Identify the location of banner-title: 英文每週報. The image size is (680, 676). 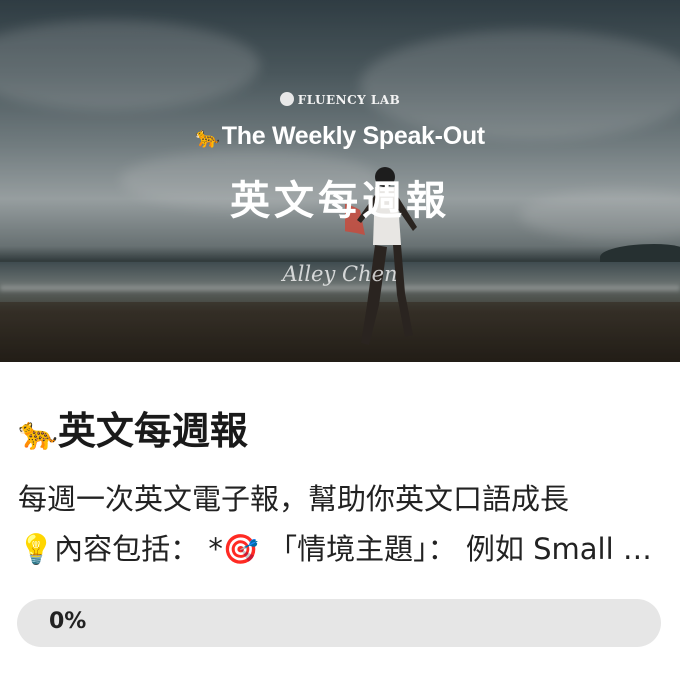
(340, 200).